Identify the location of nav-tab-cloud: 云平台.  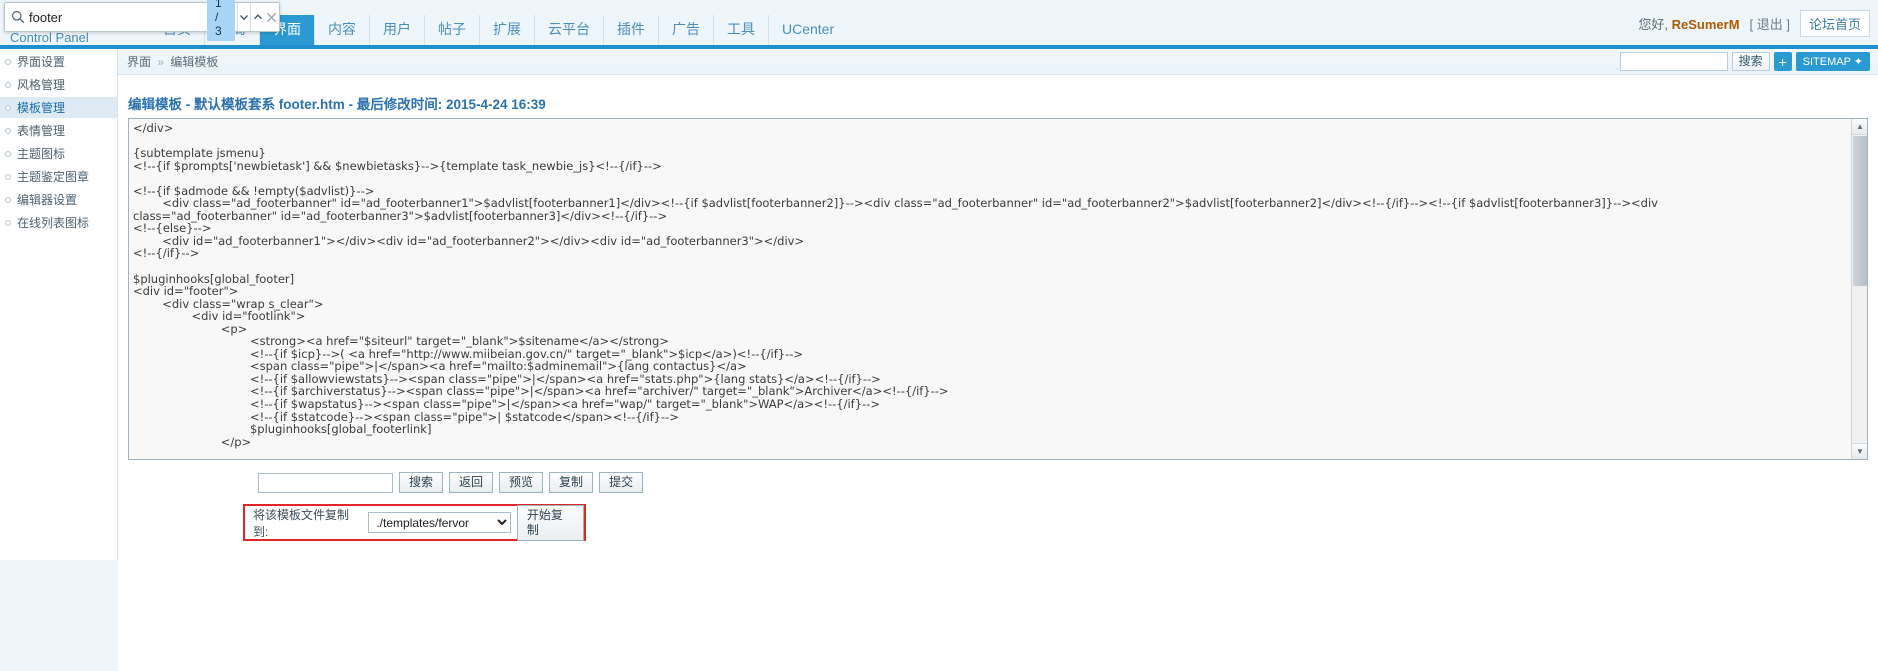
(569, 30).